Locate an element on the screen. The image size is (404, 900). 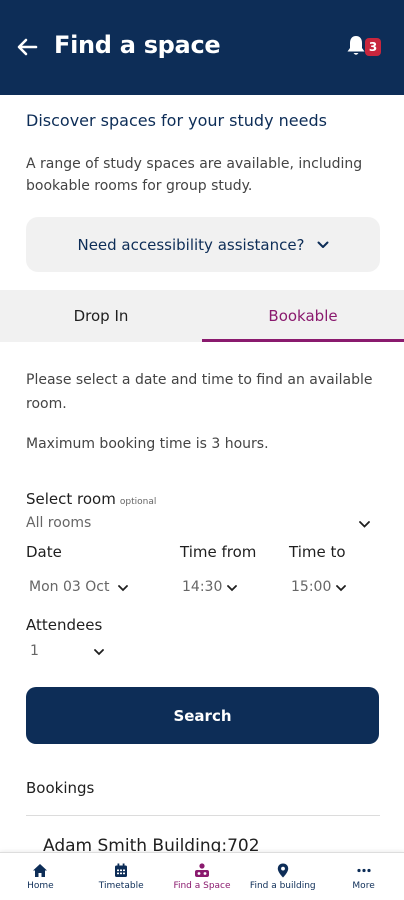
nav-find-a-space-label: Find a Space is located at coordinates (202, 885).